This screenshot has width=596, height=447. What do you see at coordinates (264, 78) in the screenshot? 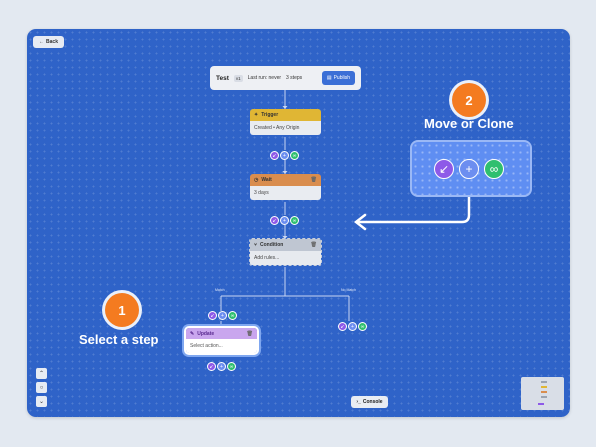
I see `last-run-text: Last run: never` at bounding box center [264, 78].